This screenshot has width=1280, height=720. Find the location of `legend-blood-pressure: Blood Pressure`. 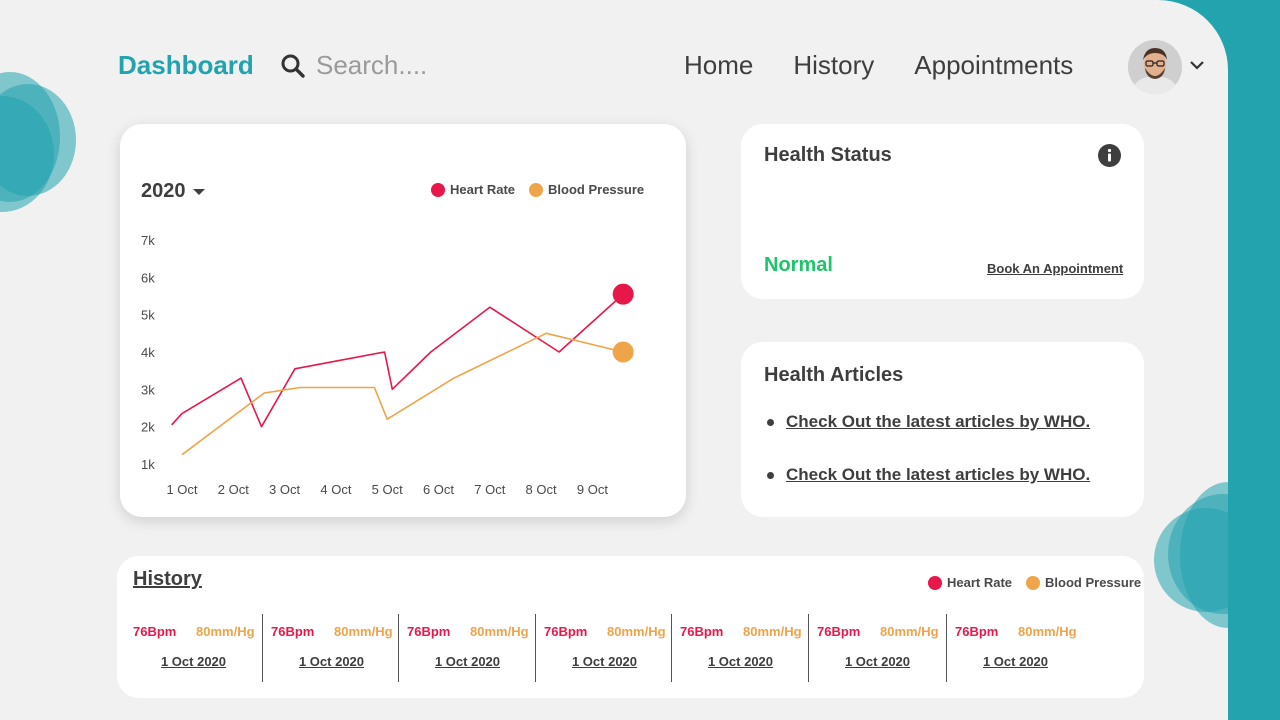

legend-blood-pressure: Blood Pressure is located at coordinates (1093, 582).